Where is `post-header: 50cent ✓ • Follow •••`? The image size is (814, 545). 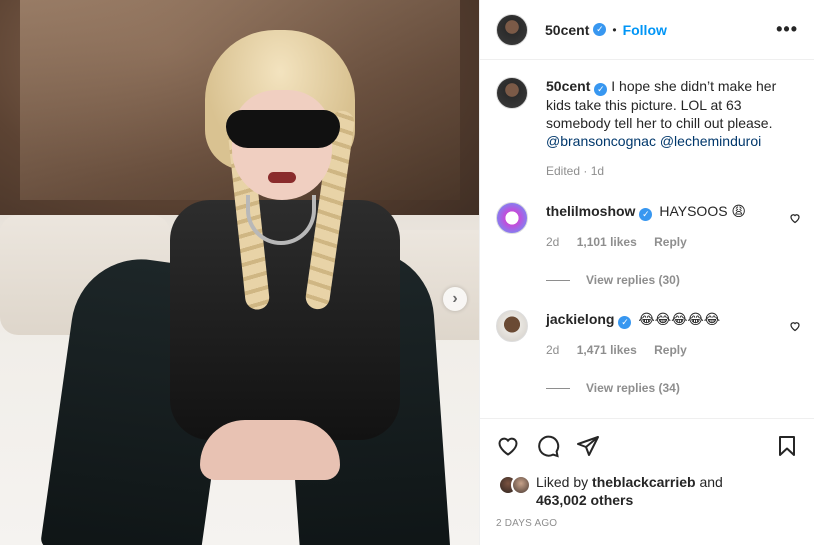
post-header: 50cent ✓ • Follow ••• is located at coordinates (647, 30).